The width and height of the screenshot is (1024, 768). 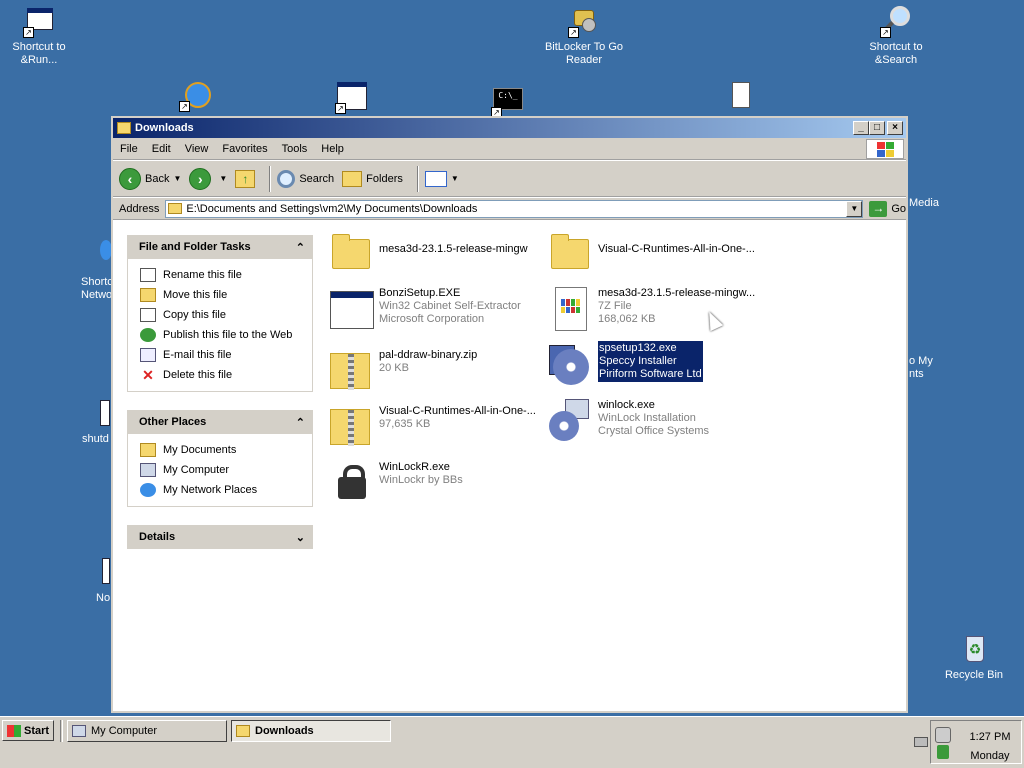 What do you see at coordinates (147, 731) in the screenshot?
I see `taskbar-button-my-computer: My Computer` at bounding box center [147, 731].